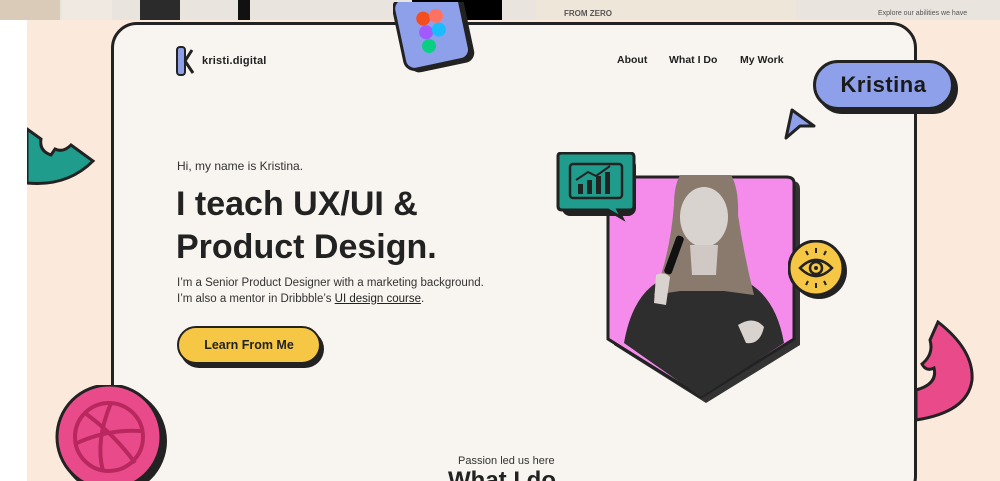  What do you see at coordinates (632, 60) in the screenshot?
I see `nav-about: About` at bounding box center [632, 60].